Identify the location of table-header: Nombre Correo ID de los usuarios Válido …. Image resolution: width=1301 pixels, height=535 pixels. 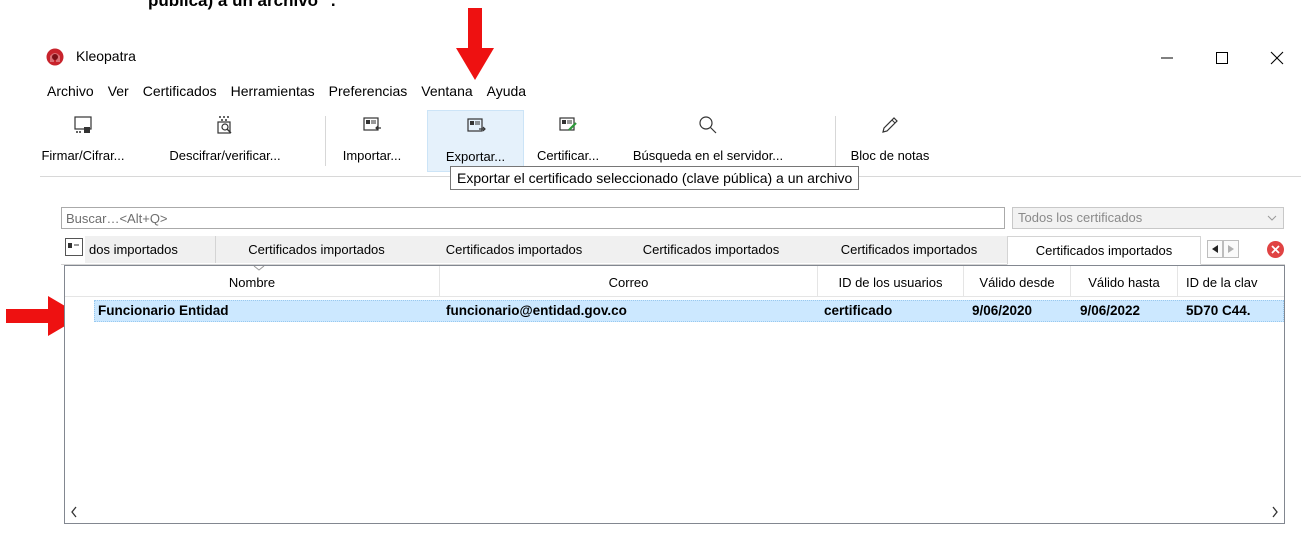
(674, 281).